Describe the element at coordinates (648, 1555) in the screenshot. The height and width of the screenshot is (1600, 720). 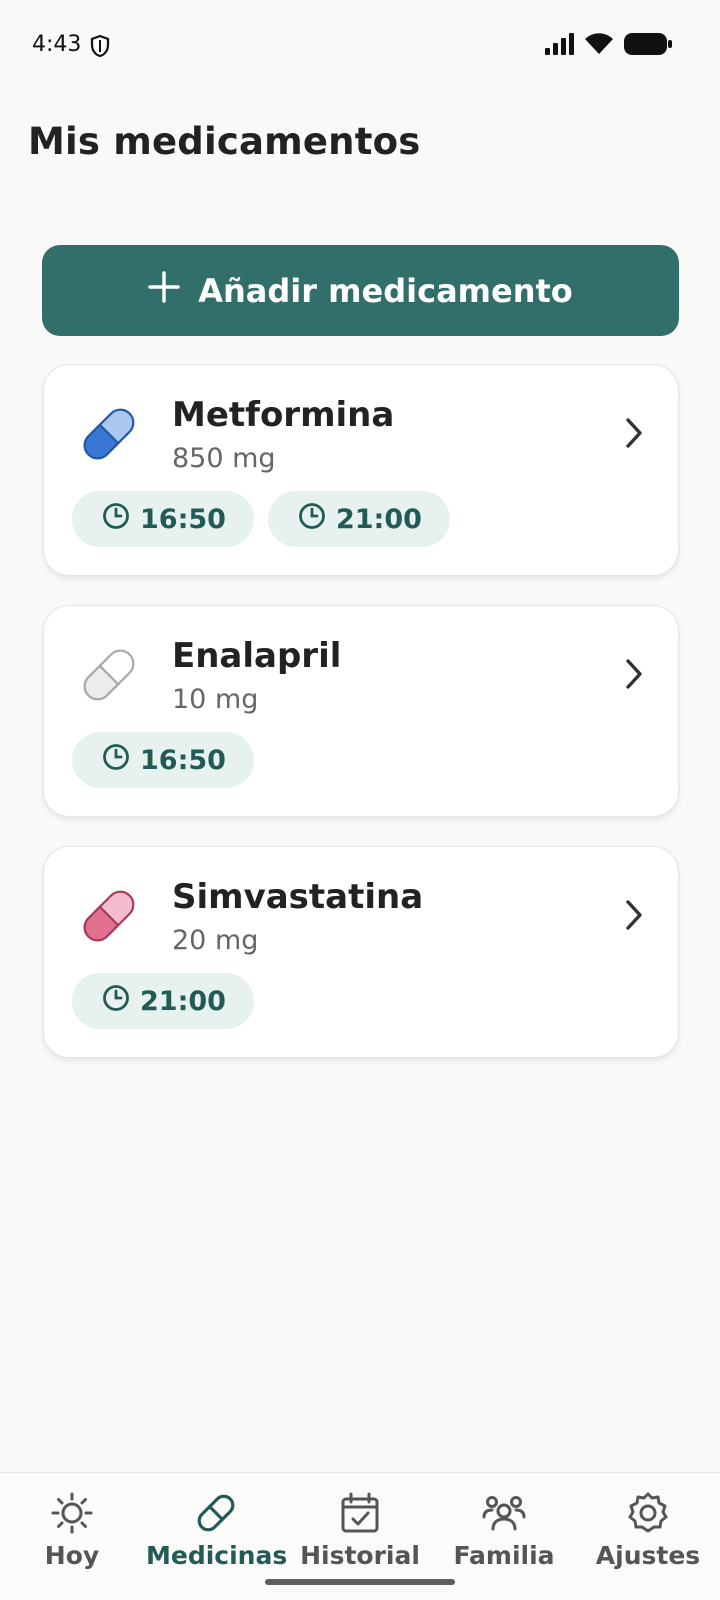
I see `nav-label: Ajustes` at that location.